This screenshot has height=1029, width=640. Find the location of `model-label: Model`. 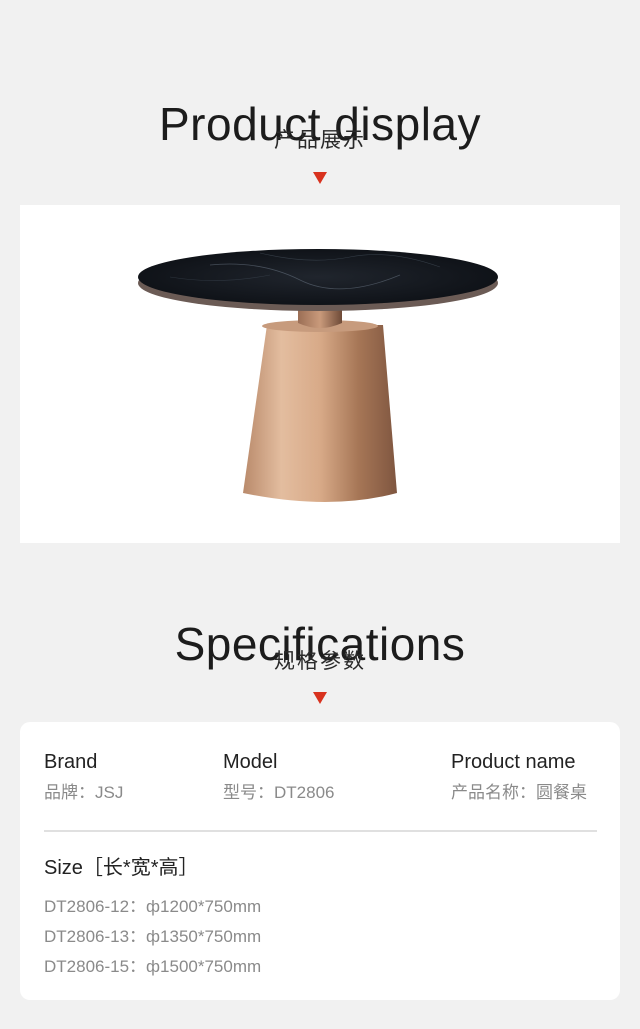

model-label: Model is located at coordinates (250, 762).